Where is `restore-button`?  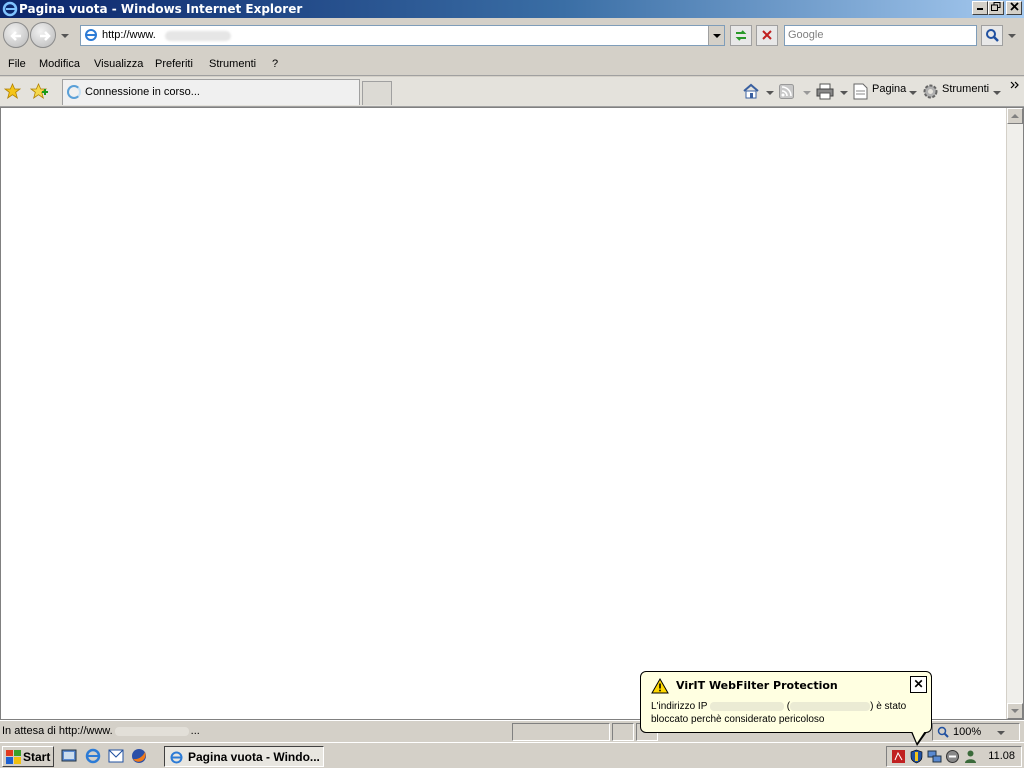 restore-button is located at coordinates (996, 8).